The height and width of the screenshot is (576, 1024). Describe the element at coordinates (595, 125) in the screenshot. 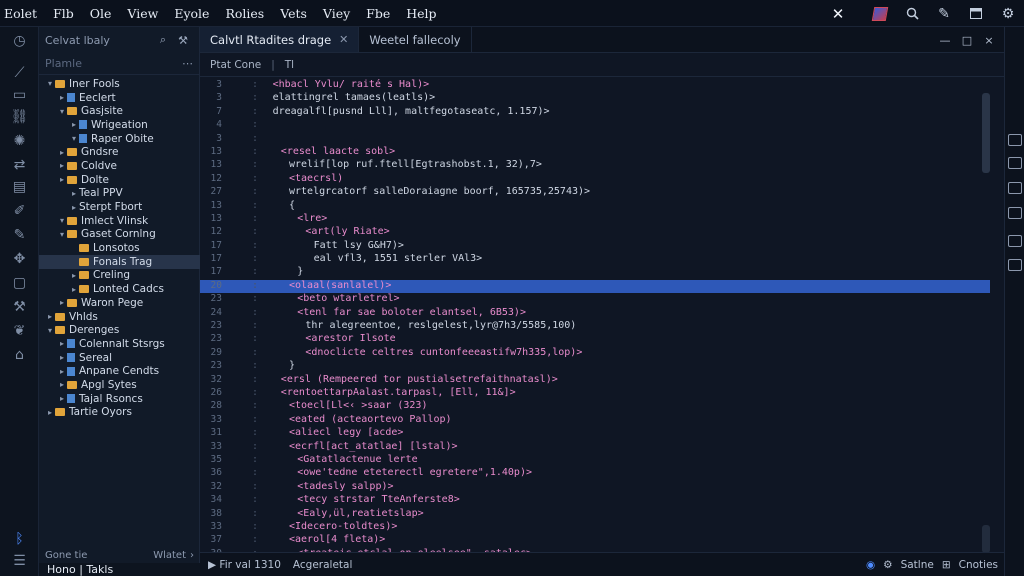

I see `code-line: 4:` at that location.